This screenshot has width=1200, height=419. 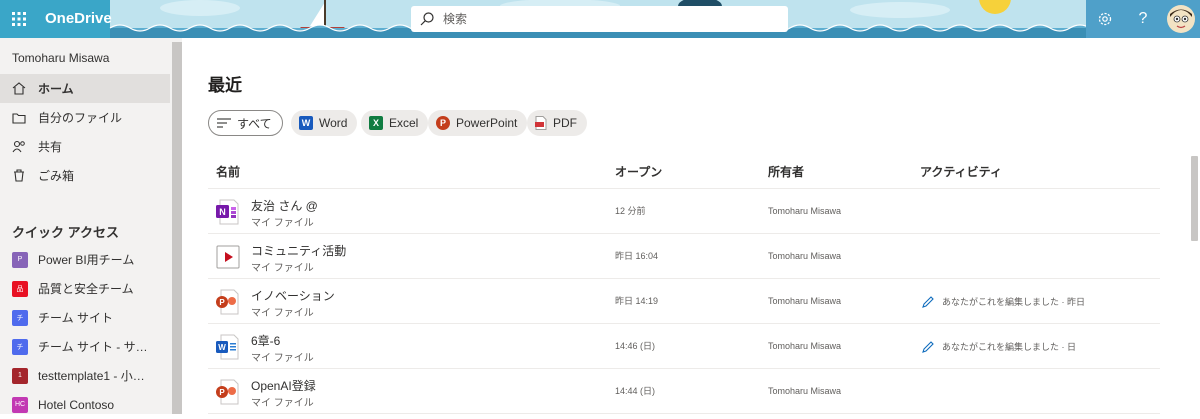 I want to click on avatar, so click(x=1181, y=19).